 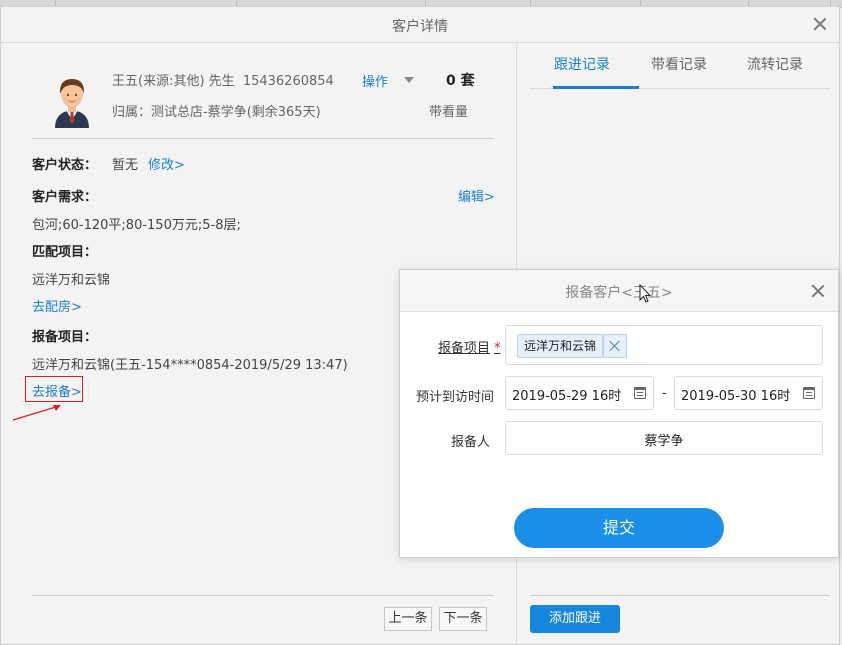 I want to click on project-field-label: 报备项目 *, so click(x=469, y=346).